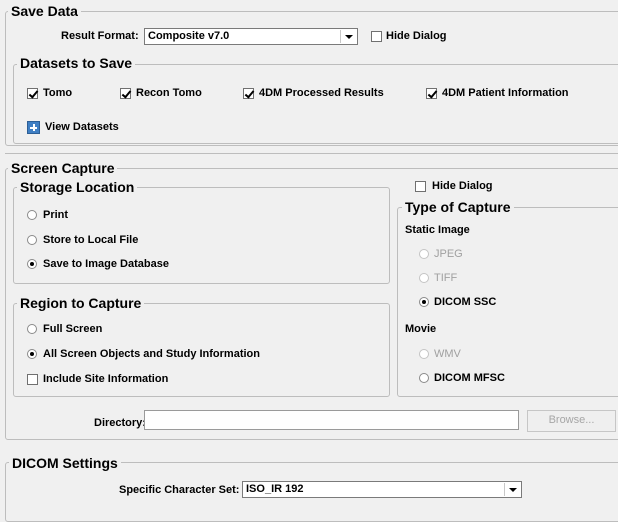  Describe the element at coordinates (331, 420) in the screenshot. I see `directory-input` at that location.